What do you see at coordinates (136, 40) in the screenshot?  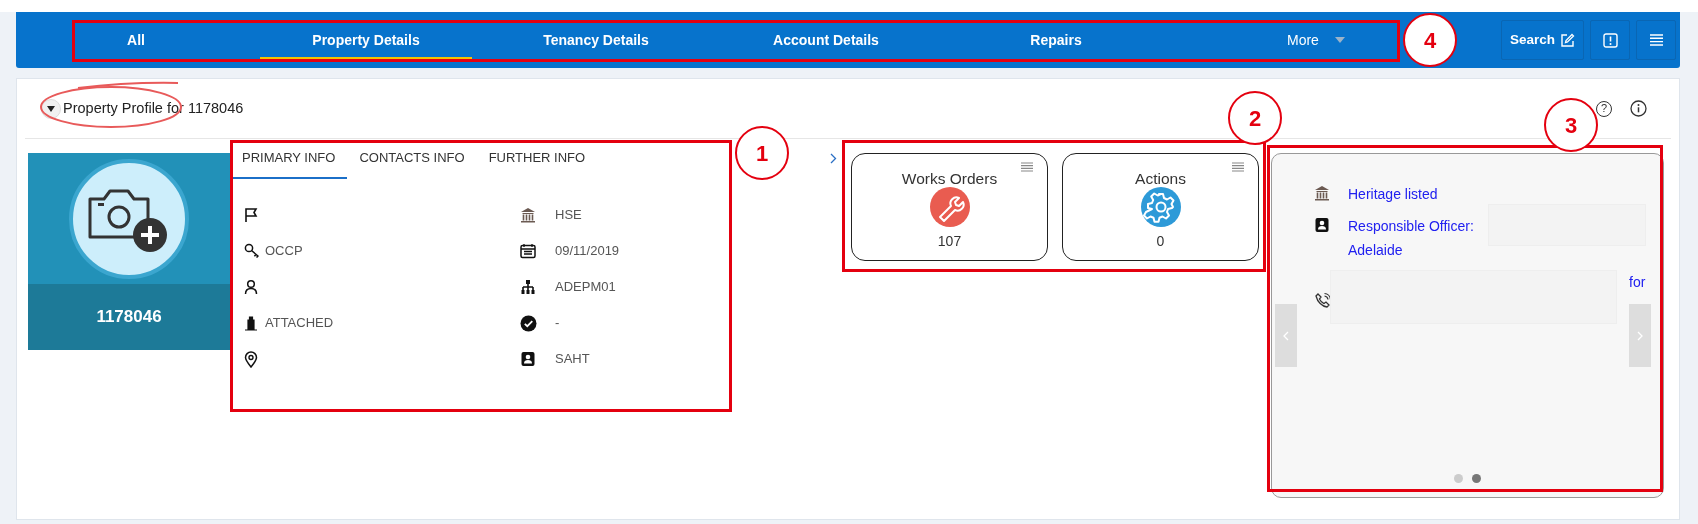 I see `nav-tab: All` at bounding box center [136, 40].